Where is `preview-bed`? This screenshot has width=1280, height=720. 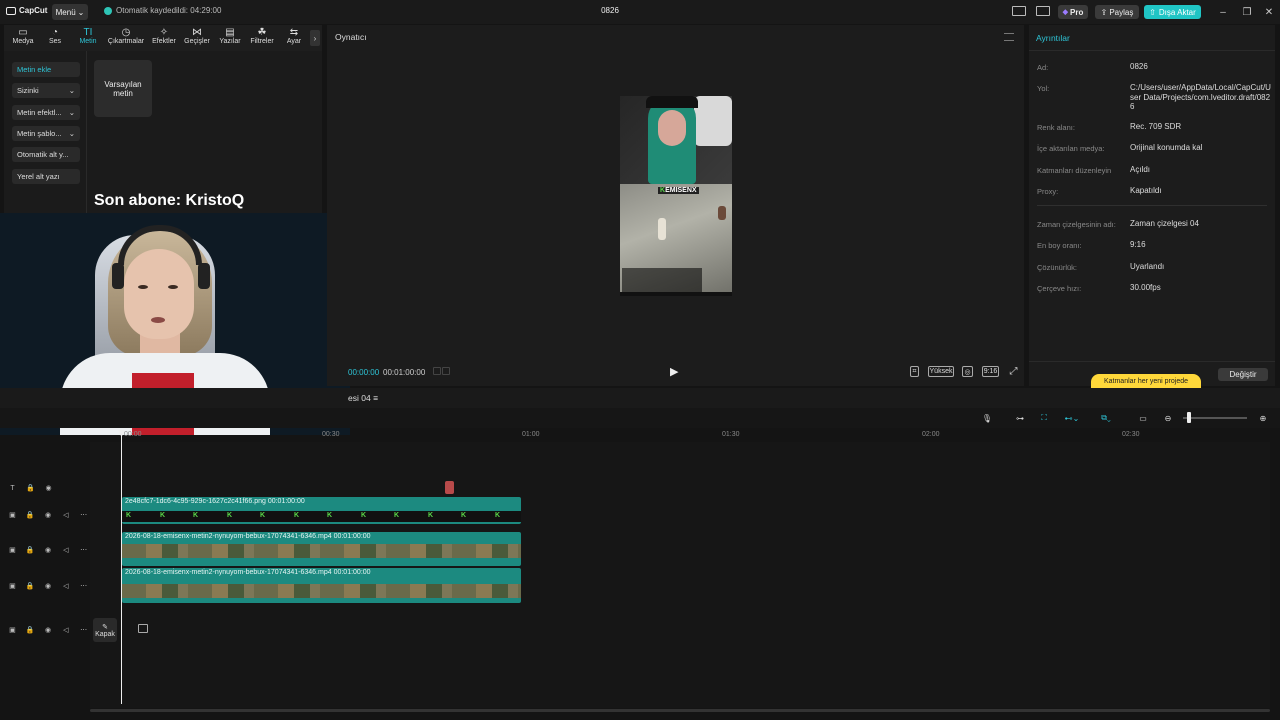
preview-bed is located at coordinates (713, 121).